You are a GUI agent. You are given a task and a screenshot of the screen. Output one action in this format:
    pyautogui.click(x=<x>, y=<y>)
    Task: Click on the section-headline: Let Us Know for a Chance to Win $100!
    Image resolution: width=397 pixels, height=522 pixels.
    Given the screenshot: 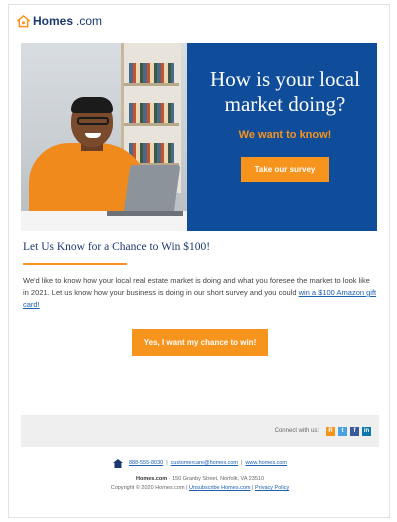 What is the action you would take?
    pyautogui.click(x=117, y=247)
    